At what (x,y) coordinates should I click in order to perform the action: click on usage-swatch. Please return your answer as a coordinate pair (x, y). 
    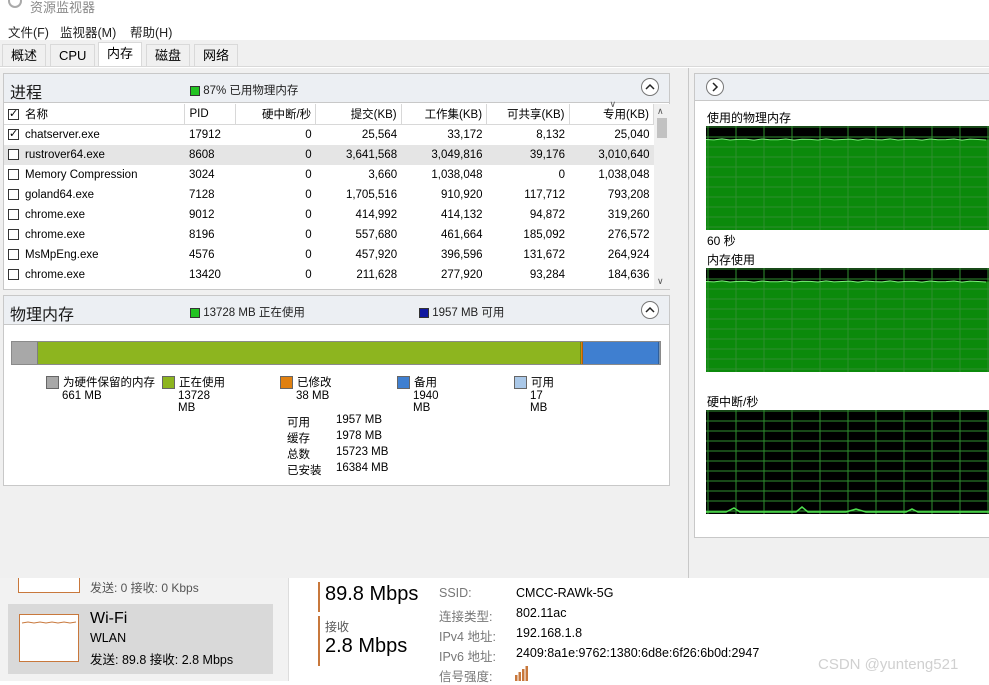
    Looking at the image, I should click on (195, 90).